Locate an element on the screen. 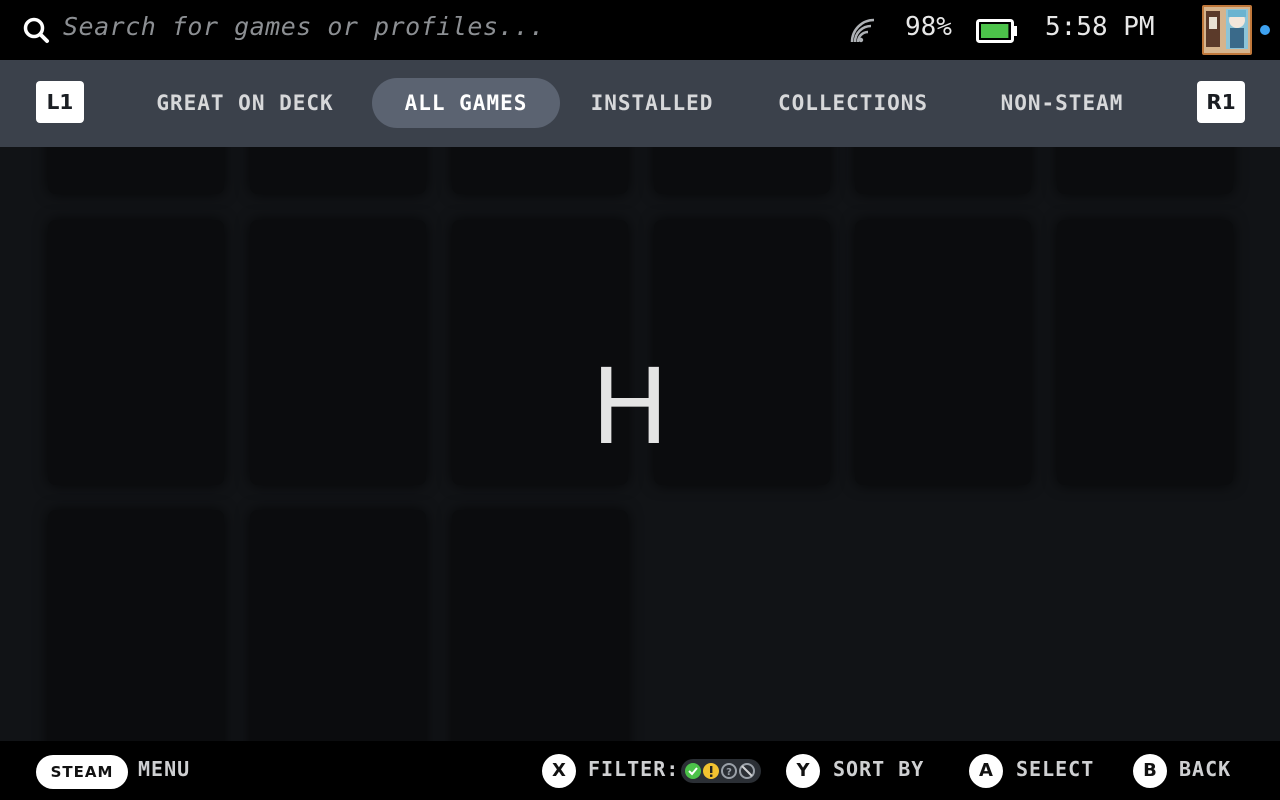  tab-all-games: ALL GAMES is located at coordinates (466, 103).